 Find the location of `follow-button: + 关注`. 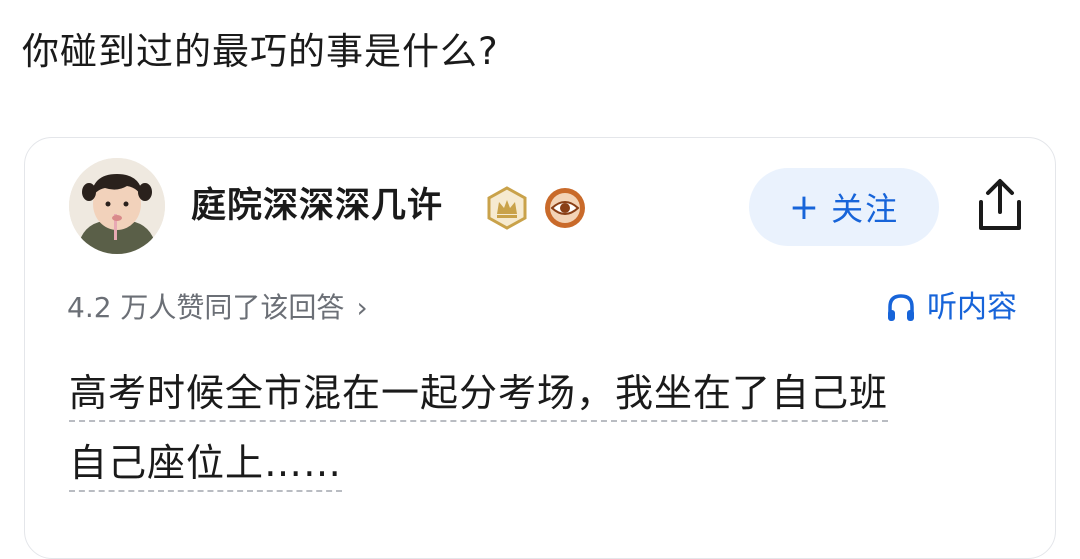

follow-button: + 关注 is located at coordinates (844, 207).